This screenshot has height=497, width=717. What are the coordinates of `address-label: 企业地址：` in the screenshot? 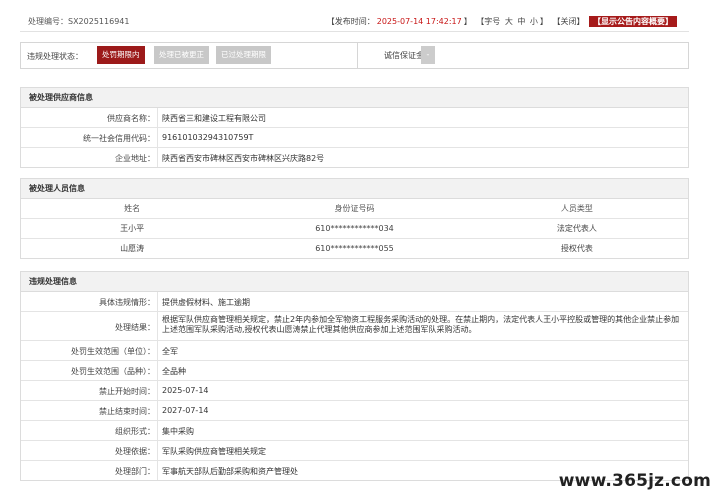 It's located at (135, 158).